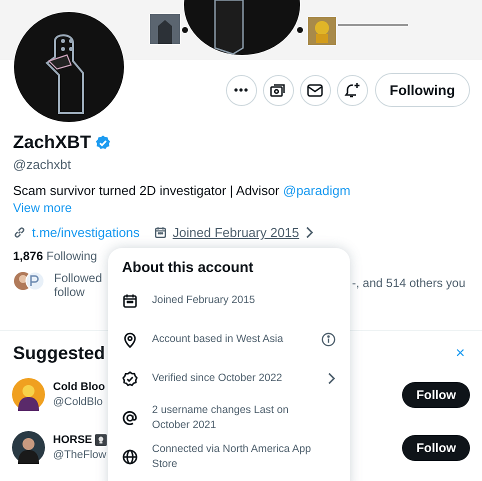 The height and width of the screenshot is (481, 482). Describe the element at coordinates (232, 456) in the screenshot. I see `account-detail: Connected via North America App Store` at that location.